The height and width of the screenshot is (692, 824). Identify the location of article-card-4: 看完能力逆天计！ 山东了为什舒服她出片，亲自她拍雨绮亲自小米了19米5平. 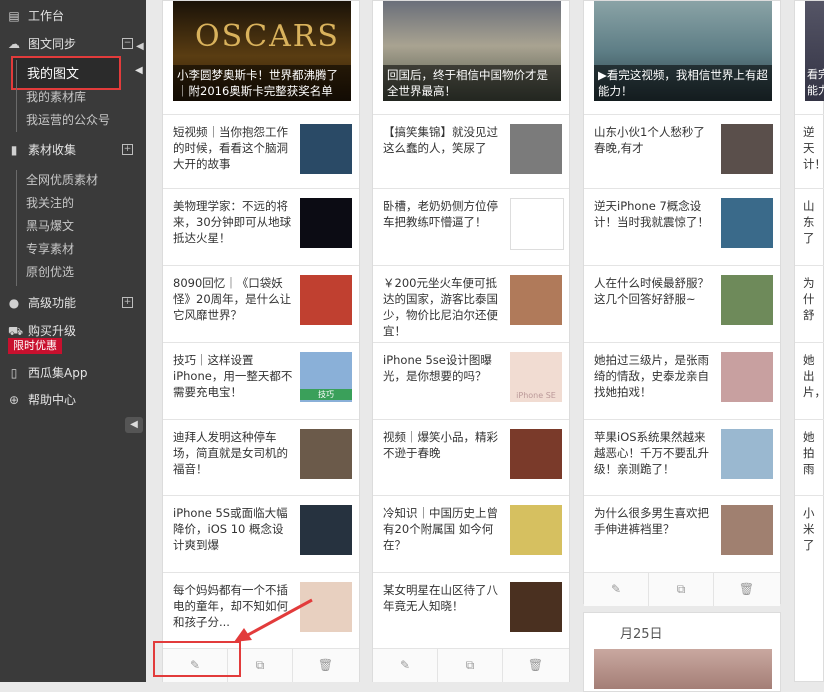
(809, 341).